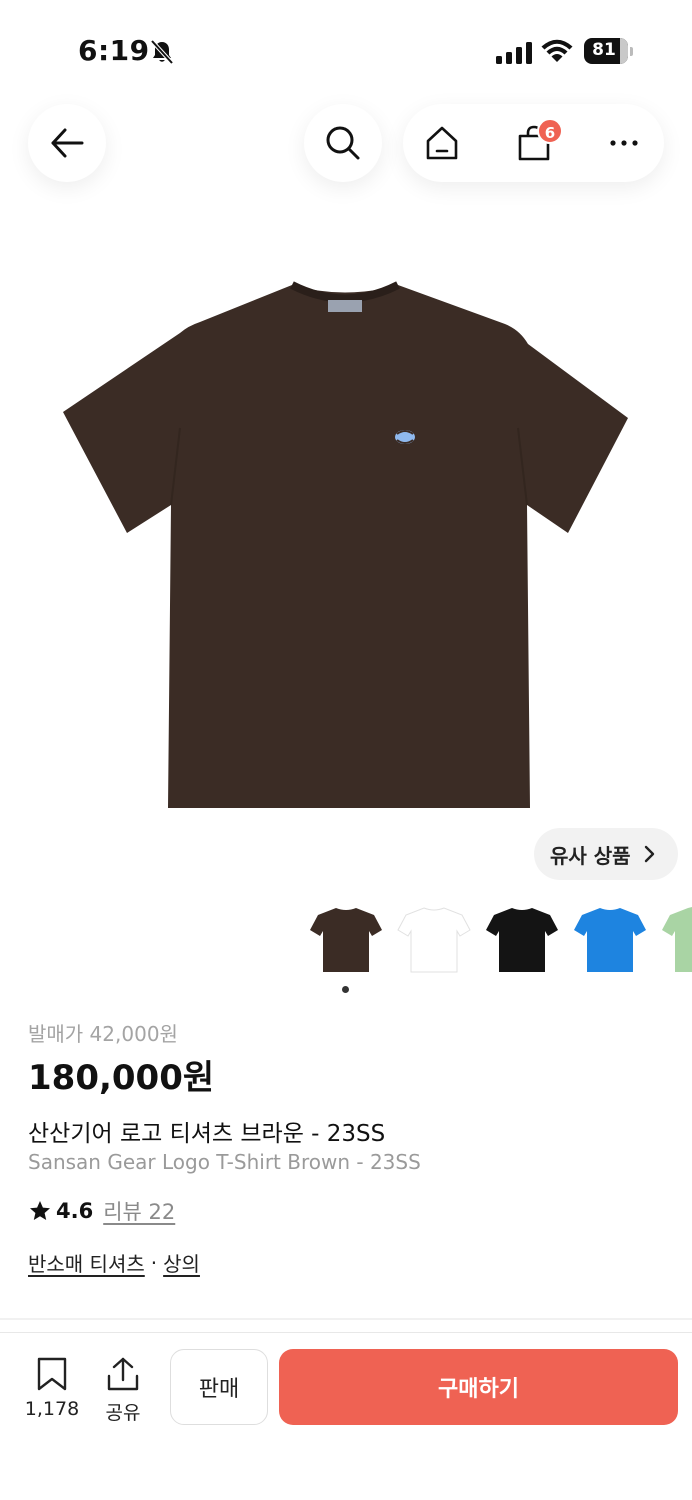 This screenshot has width=692, height=1500. I want to click on product-name-english: Sansan Gear Logo T-Shirt Brown - 23SS, so click(224, 1162).